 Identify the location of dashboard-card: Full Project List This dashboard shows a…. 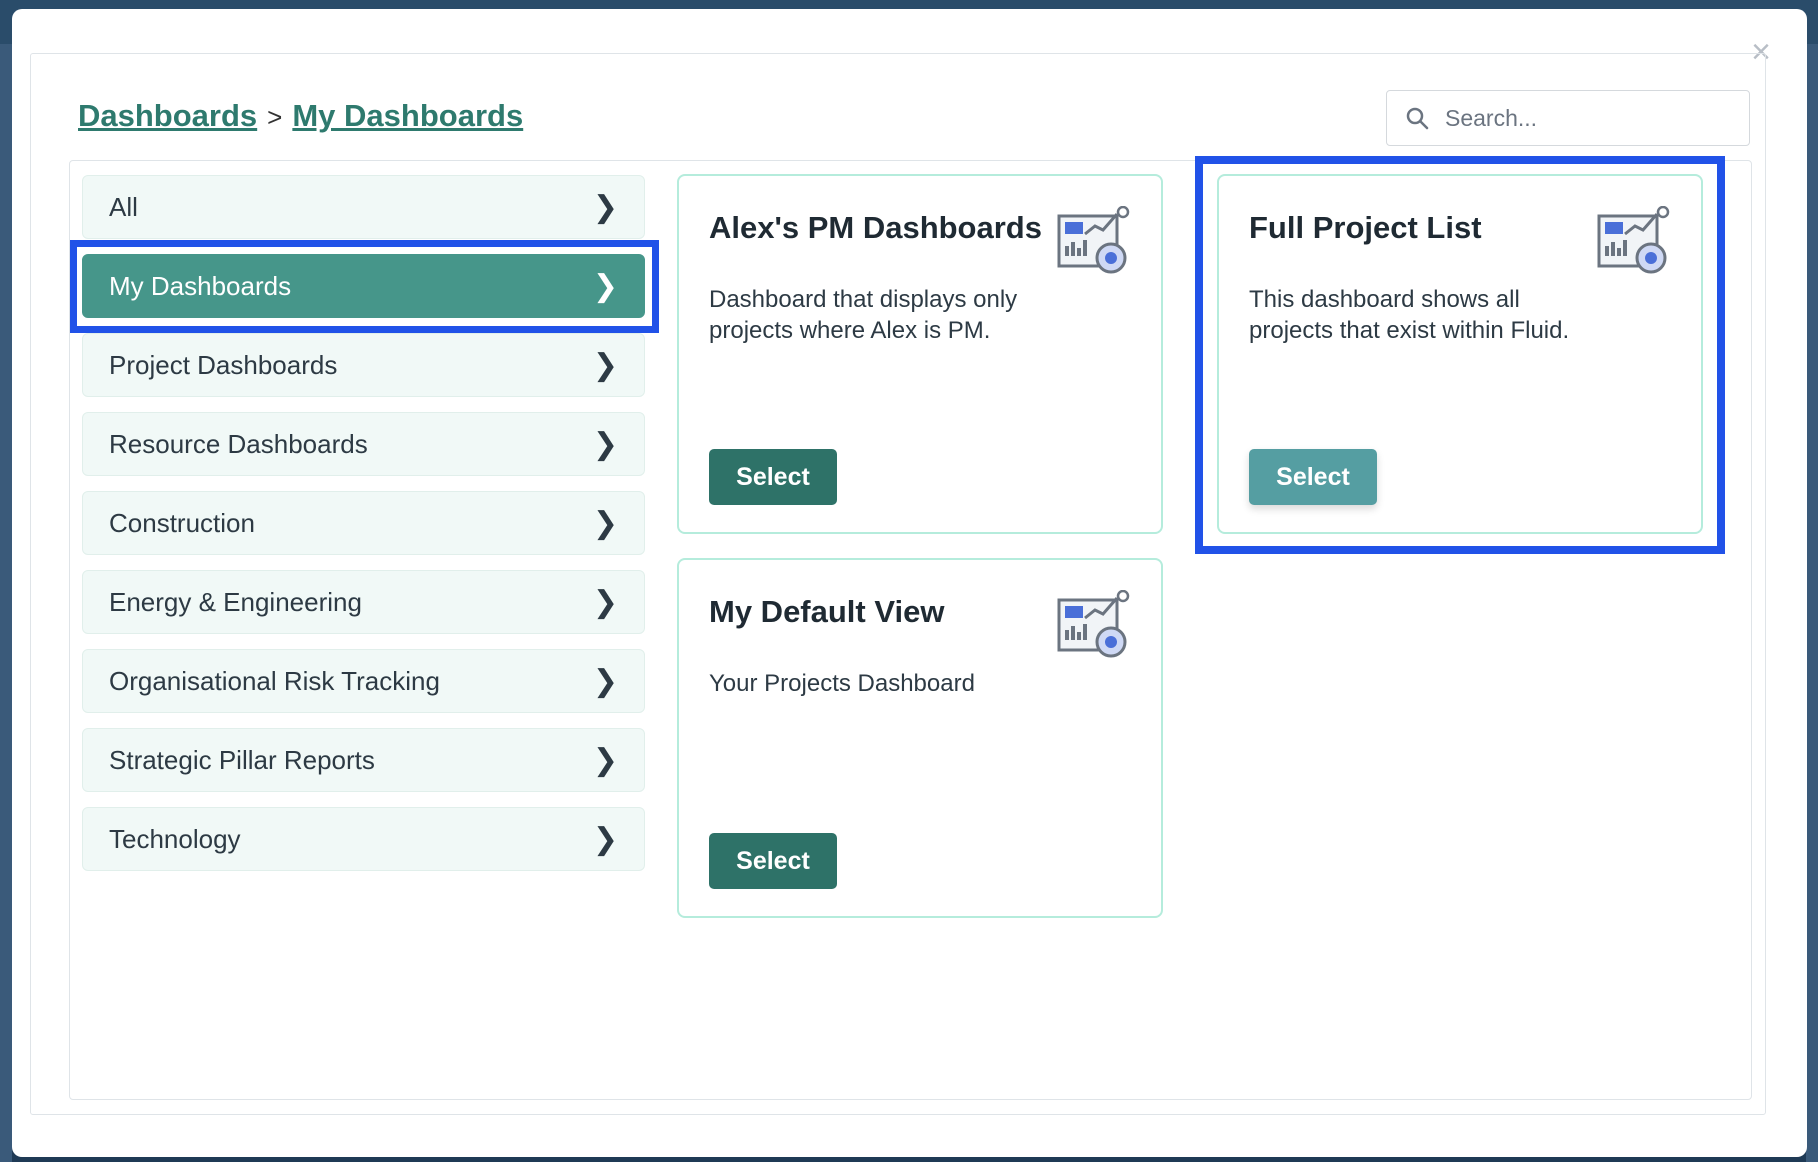
(1460, 354).